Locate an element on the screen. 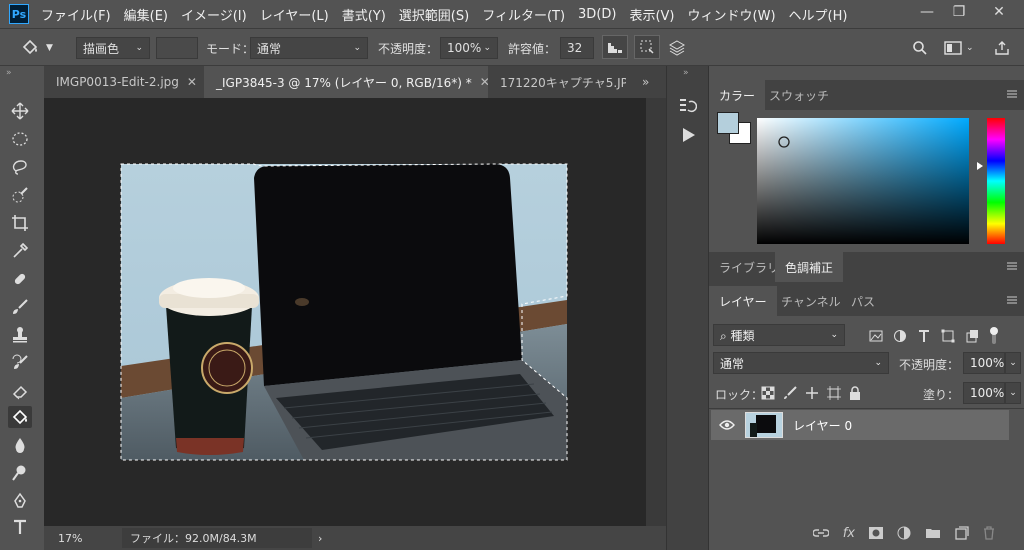 This screenshot has height=550, width=1024. filter-toggle-icon is located at coordinates (994, 336).